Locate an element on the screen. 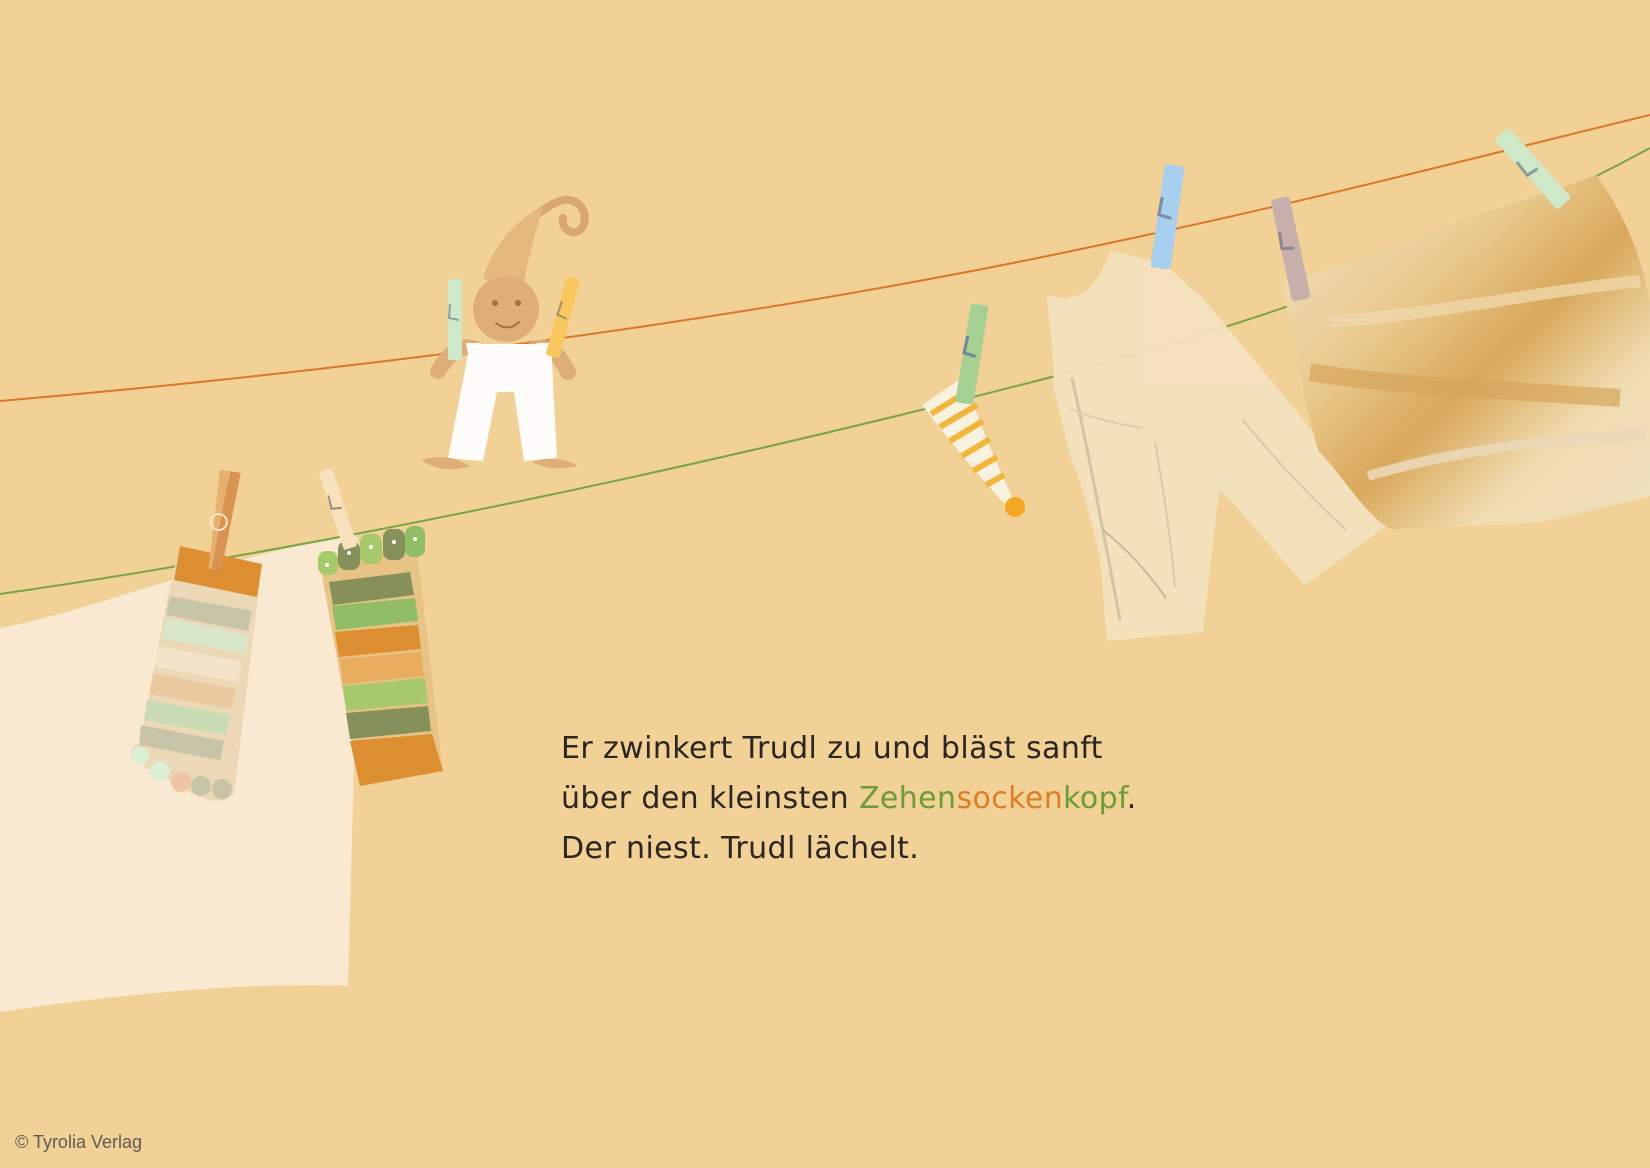  compound-word-part-zehen: Zehen is located at coordinates (907, 798).